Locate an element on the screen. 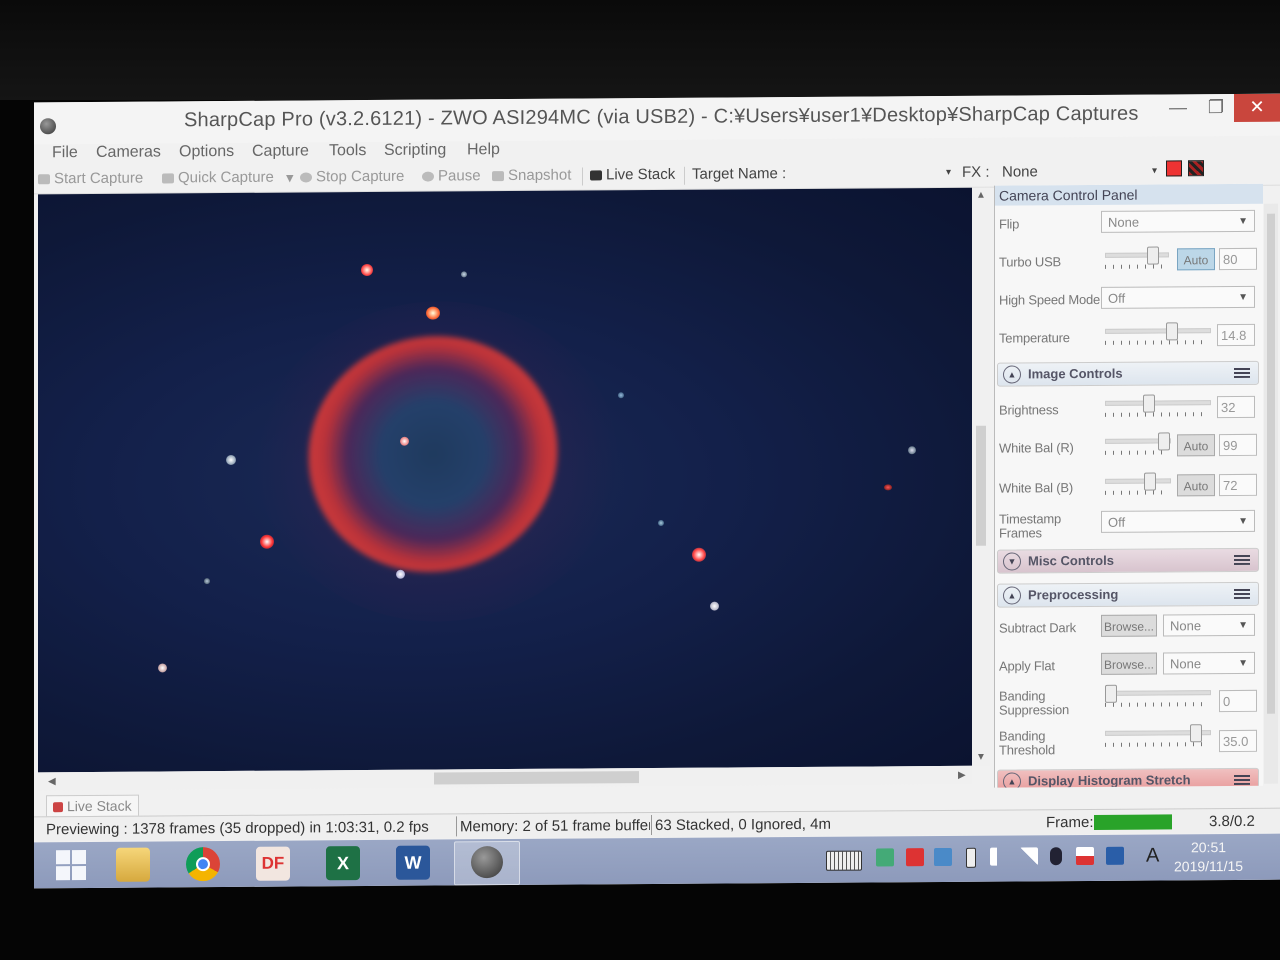 This screenshot has width=1280, height=960. display-histogram-section: ▲ Display Histogram Stretch is located at coordinates (1128, 777).